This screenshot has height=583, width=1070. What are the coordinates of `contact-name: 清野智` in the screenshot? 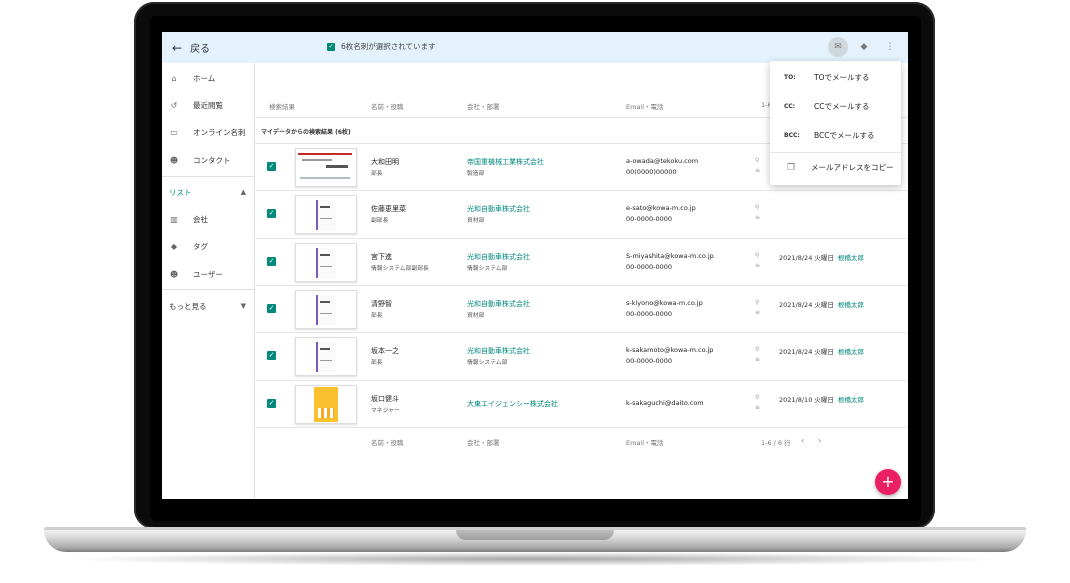 It's located at (381, 304).